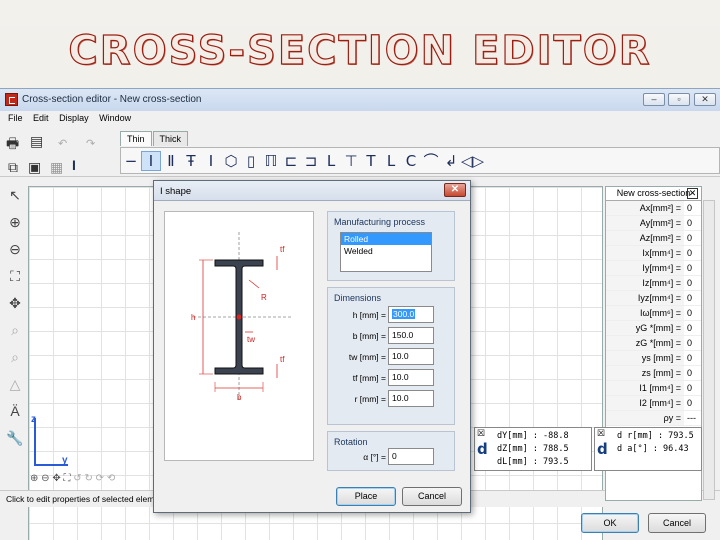 The height and width of the screenshot is (540, 720). What do you see at coordinates (15, 389) in the screenshot?
I see `measure-icon: △` at bounding box center [15, 389].